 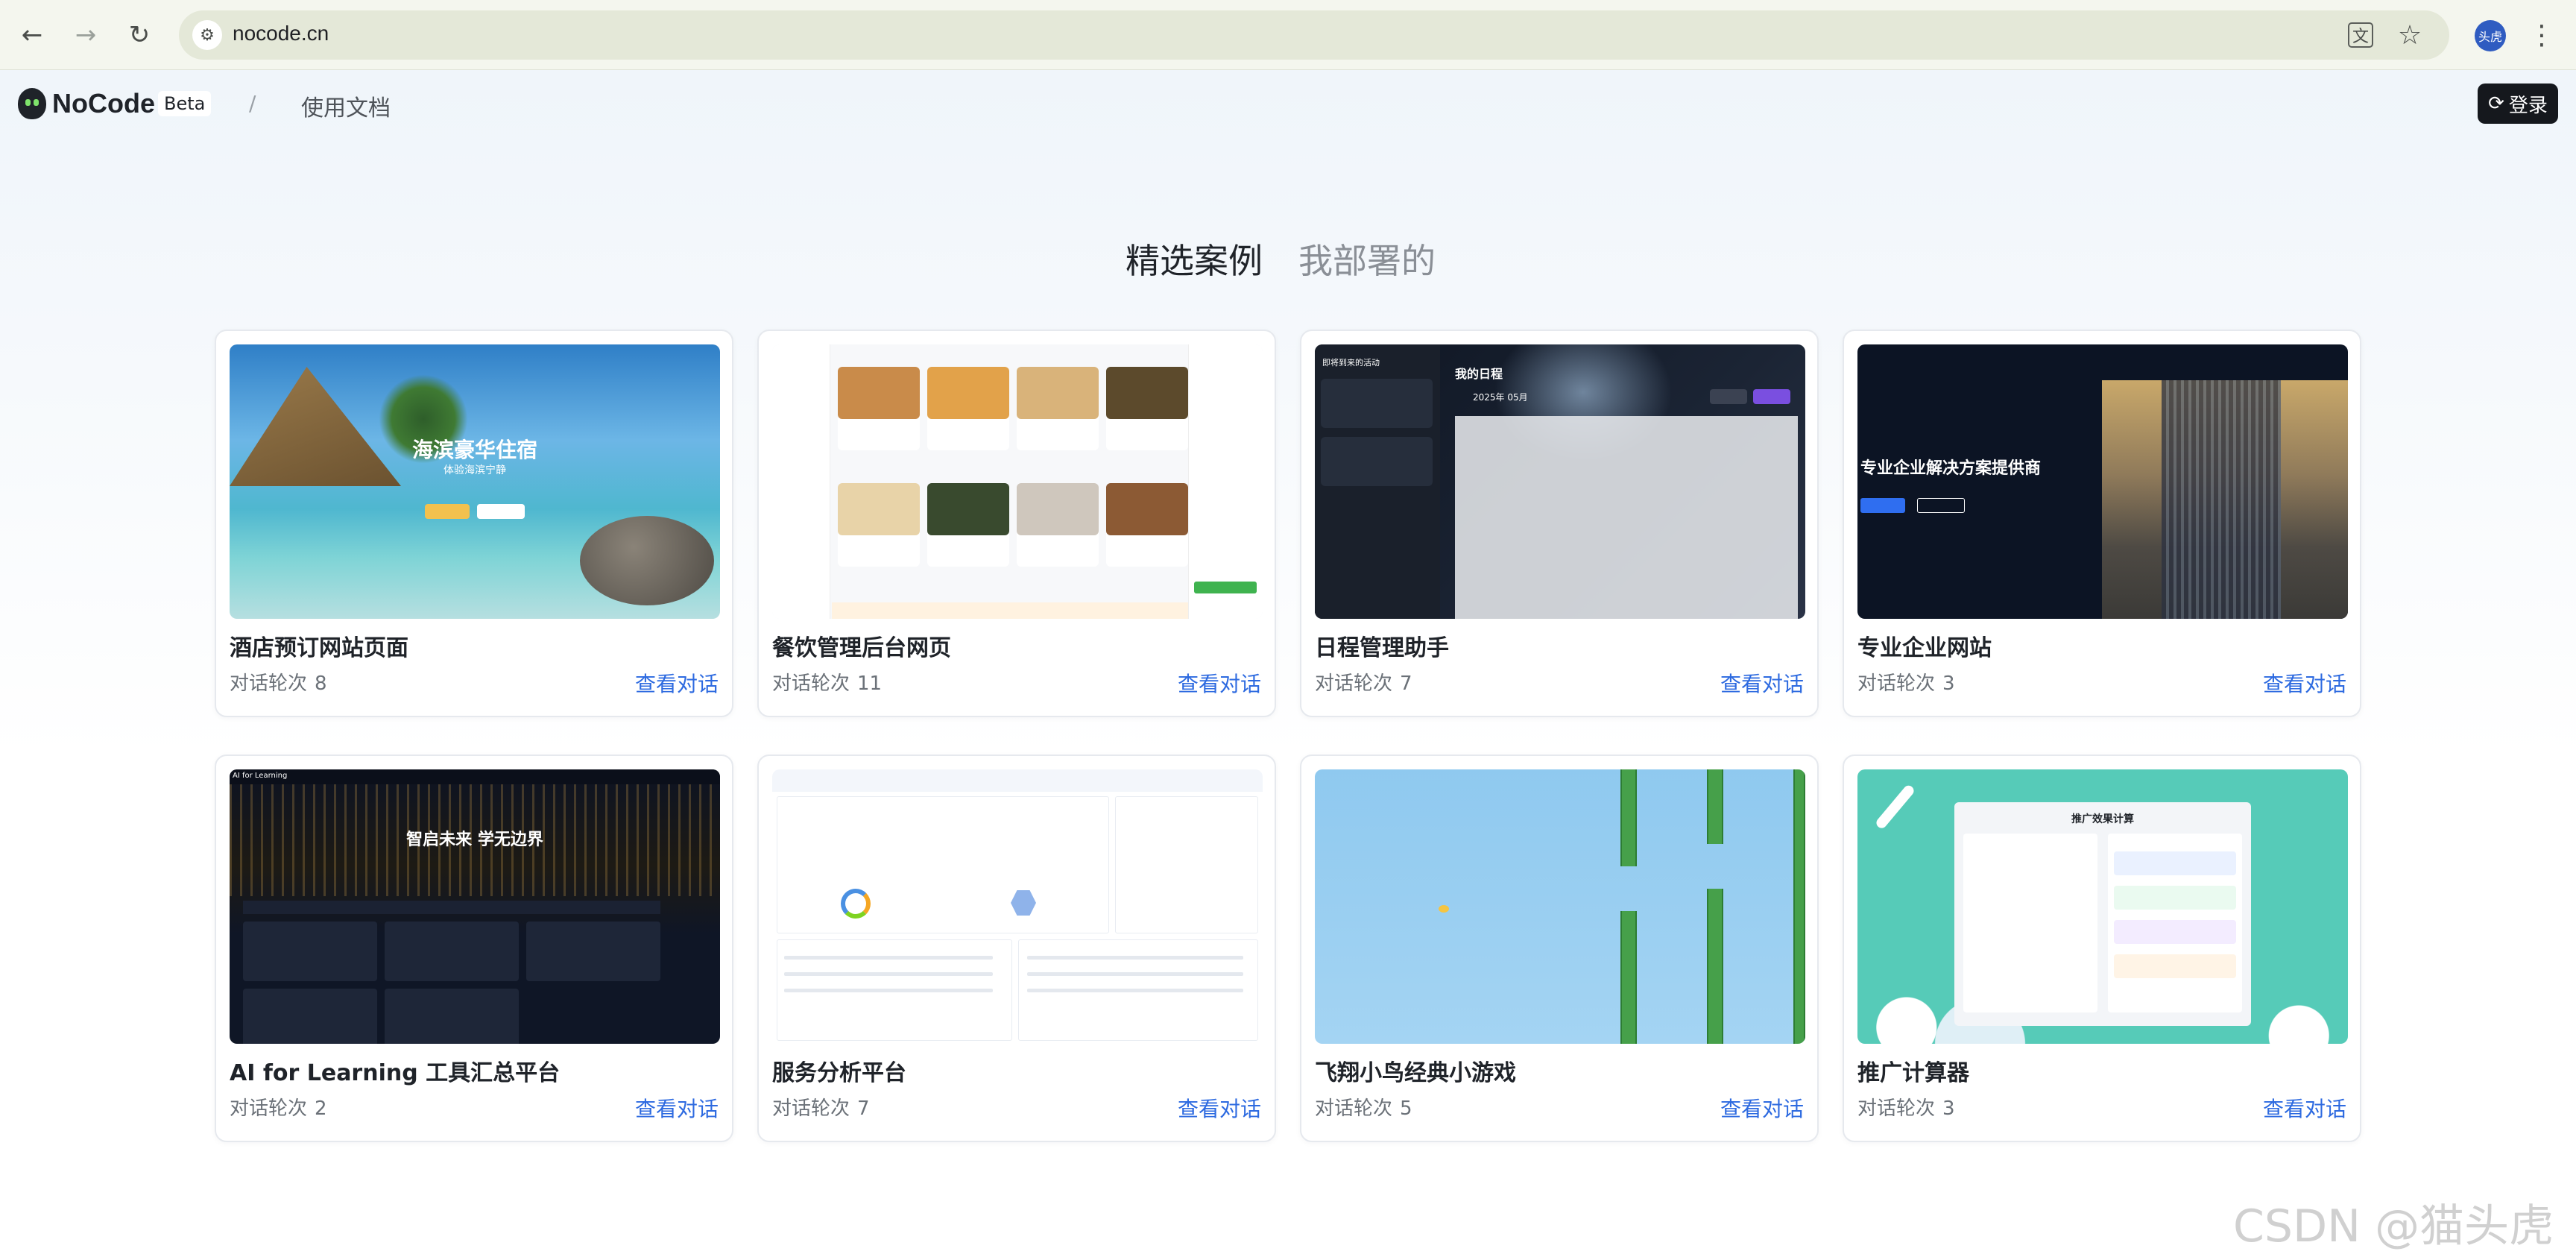 I want to click on docs-link: 使用文档, so click(x=346, y=105).